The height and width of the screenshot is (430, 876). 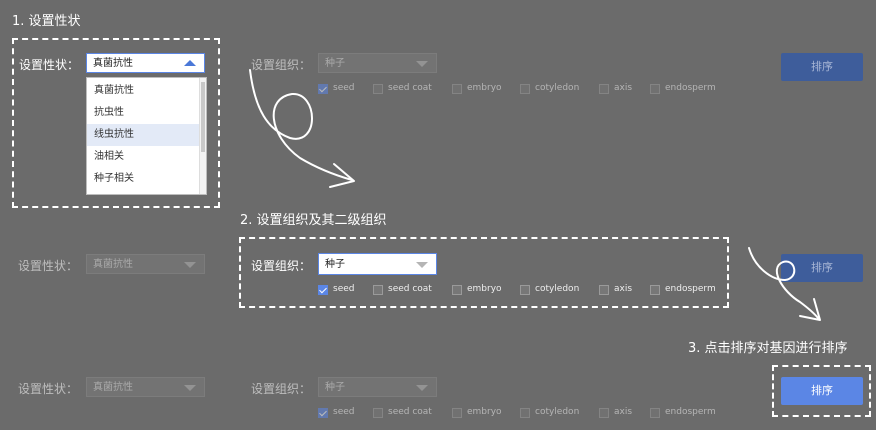 What do you see at coordinates (342, 175) in the screenshot?
I see `arrowhead-icon` at bounding box center [342, 175].